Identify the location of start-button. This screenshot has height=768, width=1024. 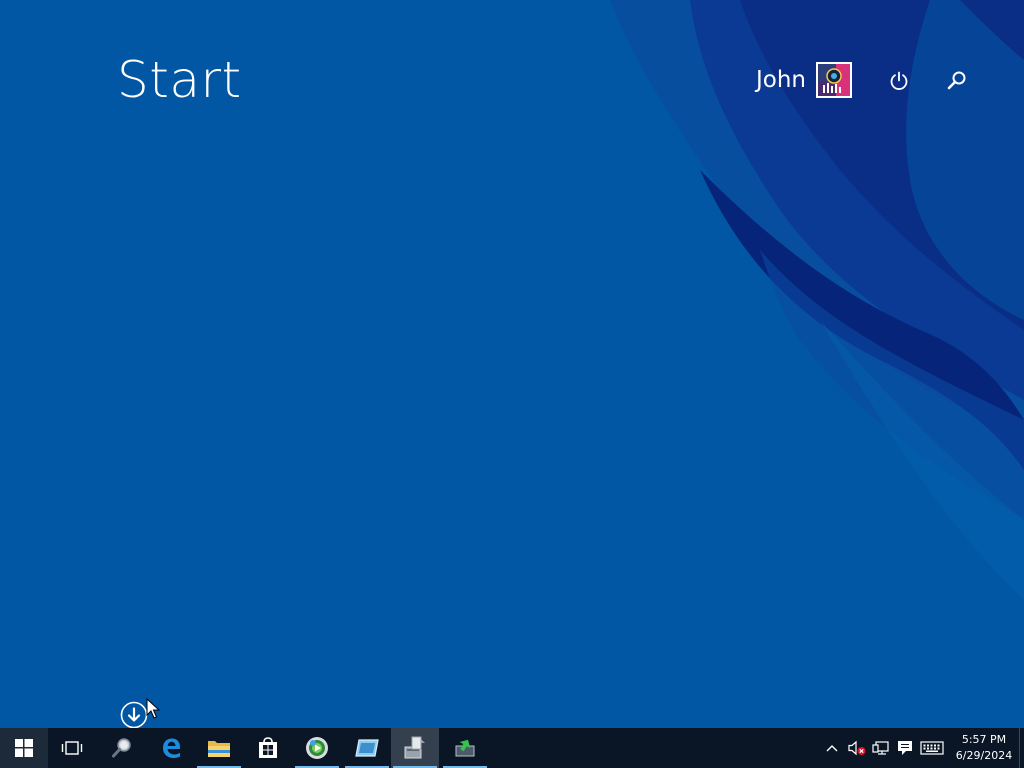
(24, 748).